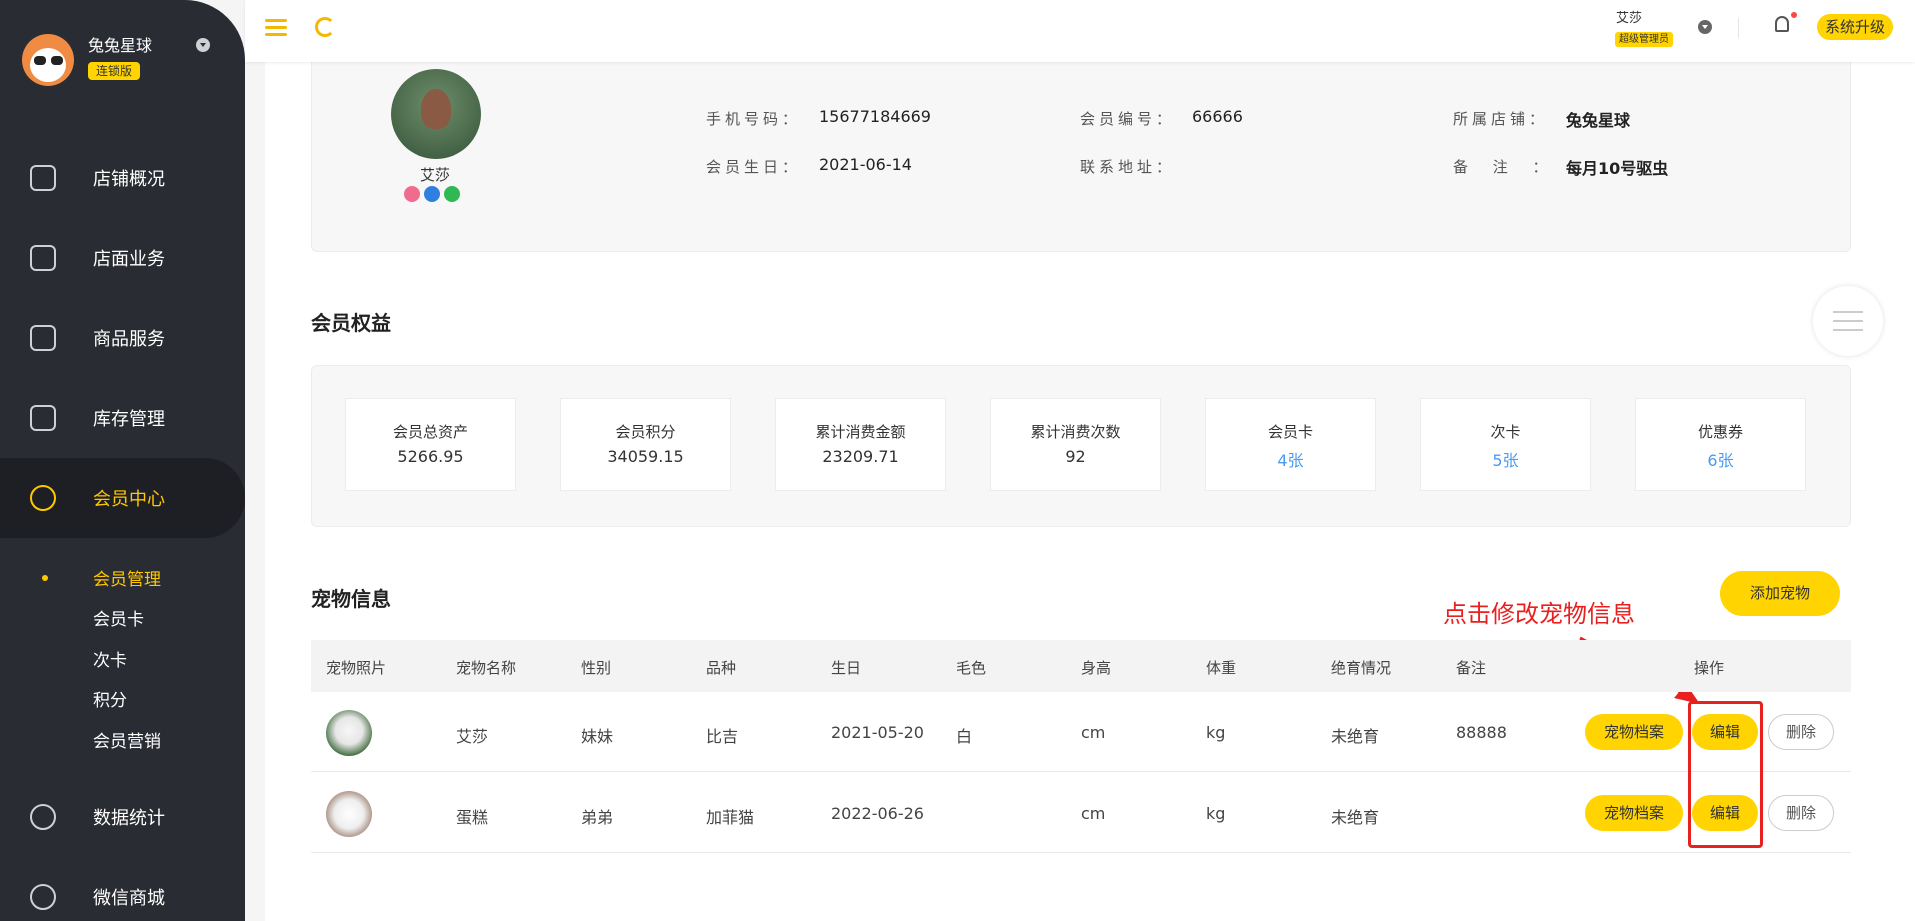 Image resolution: width=1915 pixels, height=921 pixels. I want to click on nav-label: 会员中心, so click(129, 499).